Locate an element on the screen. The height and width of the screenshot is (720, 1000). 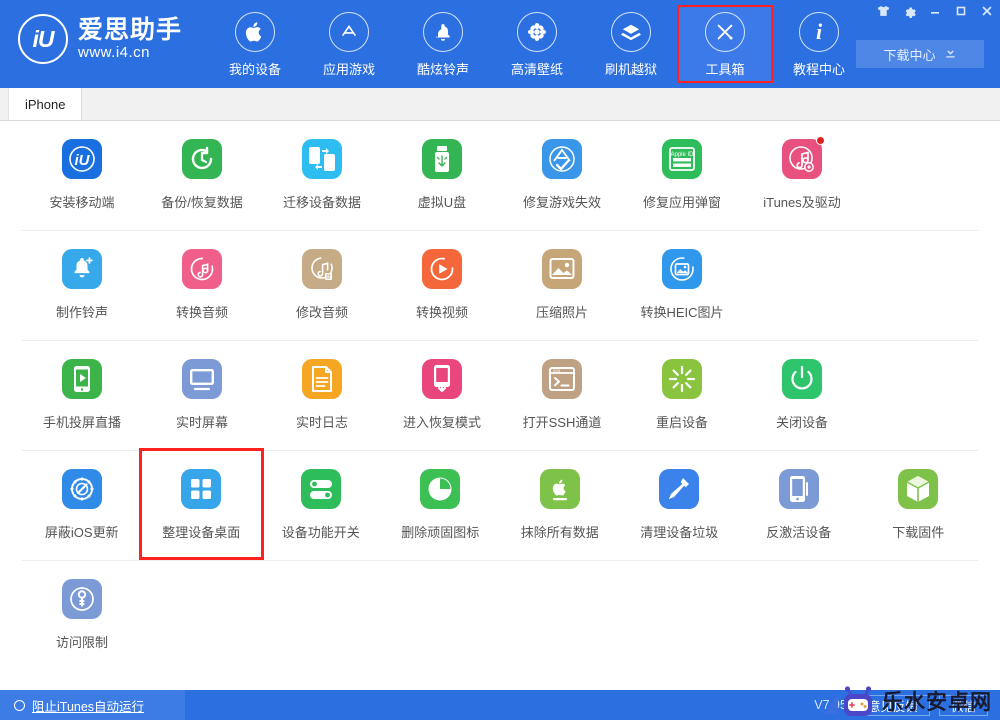
tool-label: 修改音频 is located at coordinates (321, 312).